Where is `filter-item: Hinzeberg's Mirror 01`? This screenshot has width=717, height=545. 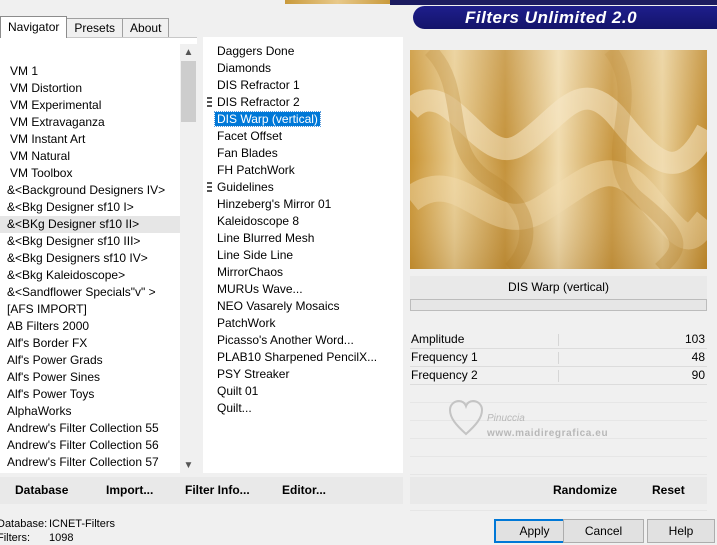
filter-item: Hinzeberg's Mirror 01 is located at coordinates (303, 204).